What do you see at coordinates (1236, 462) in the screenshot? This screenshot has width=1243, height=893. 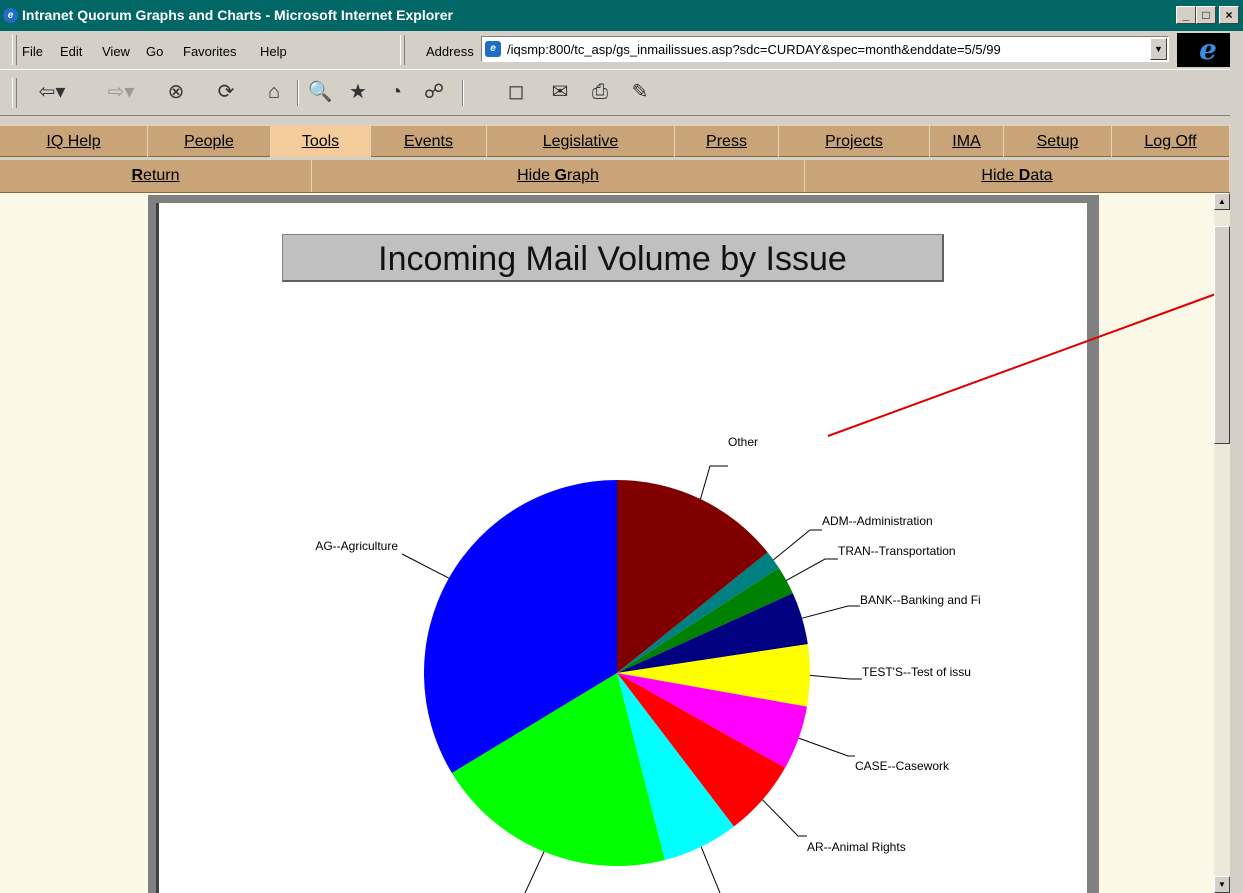 I see `window-right-border` at bounding box center [1236, 462].